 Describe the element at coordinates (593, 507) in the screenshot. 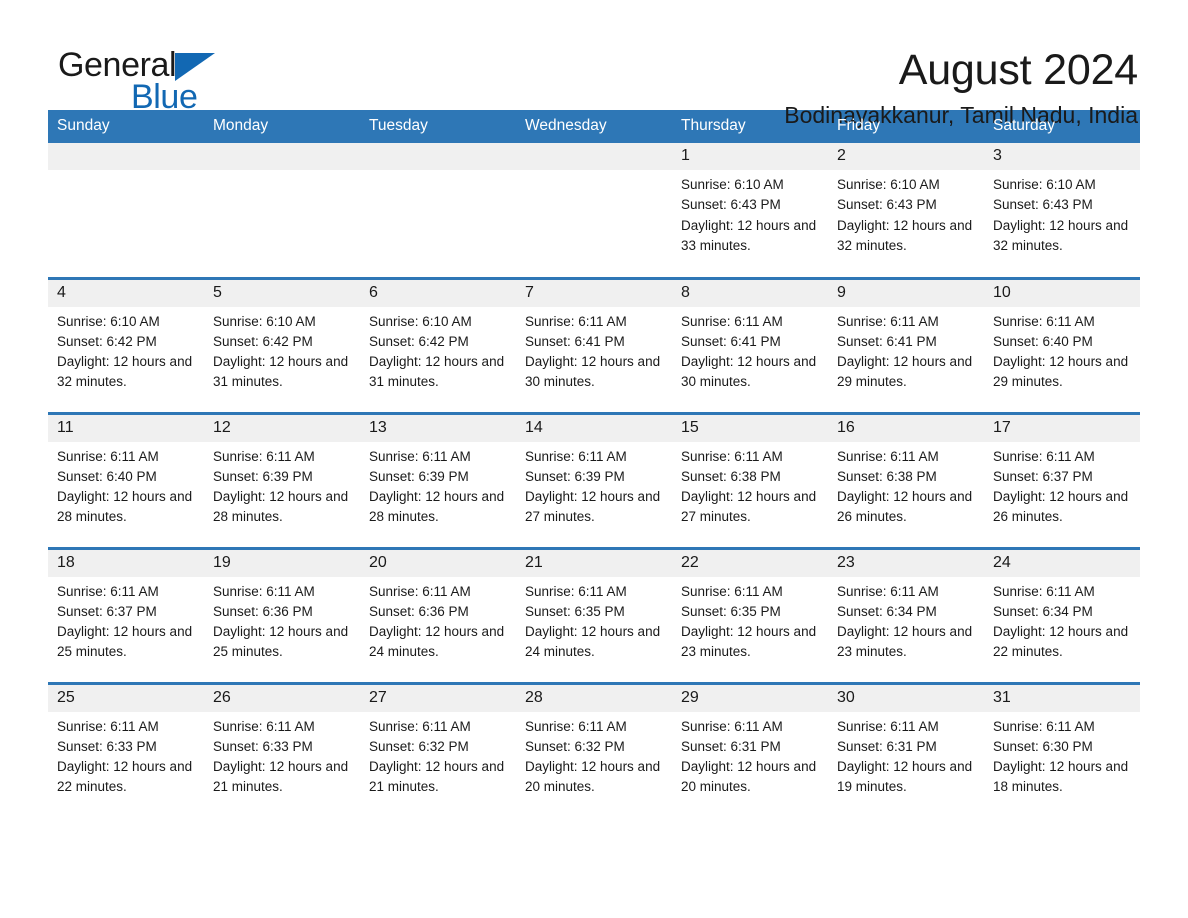

I see `daylight-text: Daylight: 12 hours and 27 minutes.` at that location.